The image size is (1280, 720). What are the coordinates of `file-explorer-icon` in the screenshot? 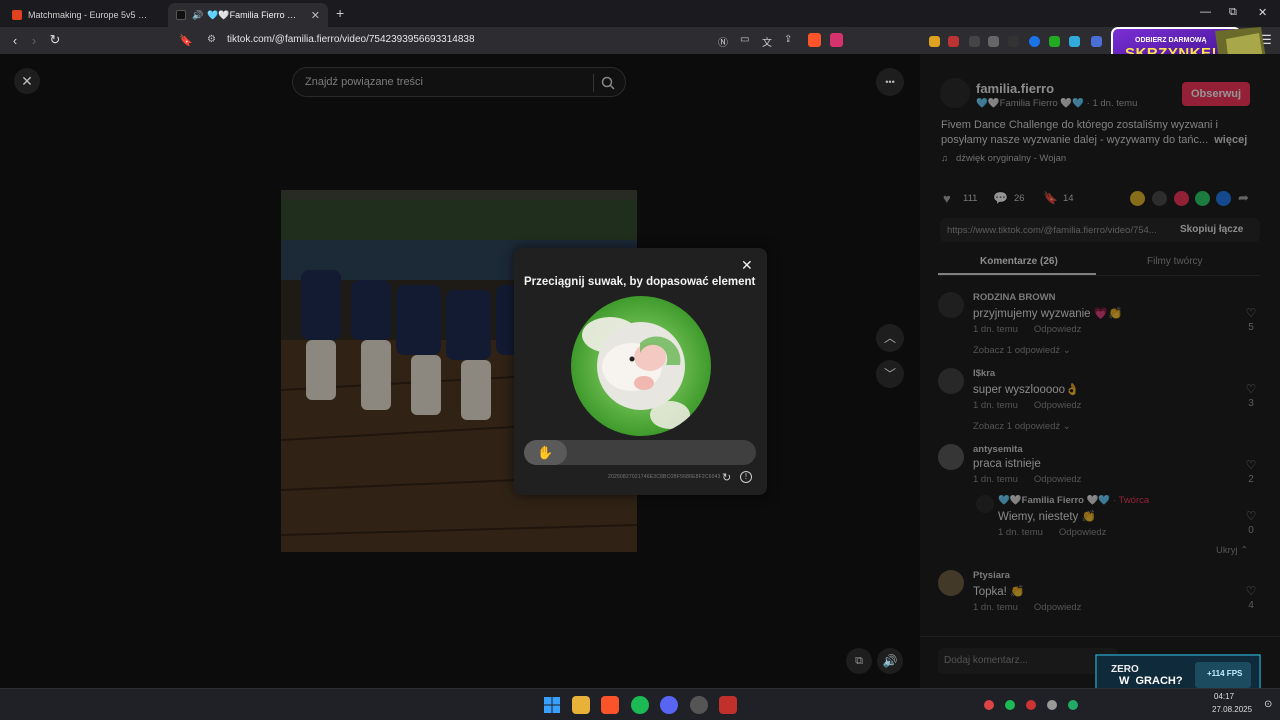 It's located at (581, 705).